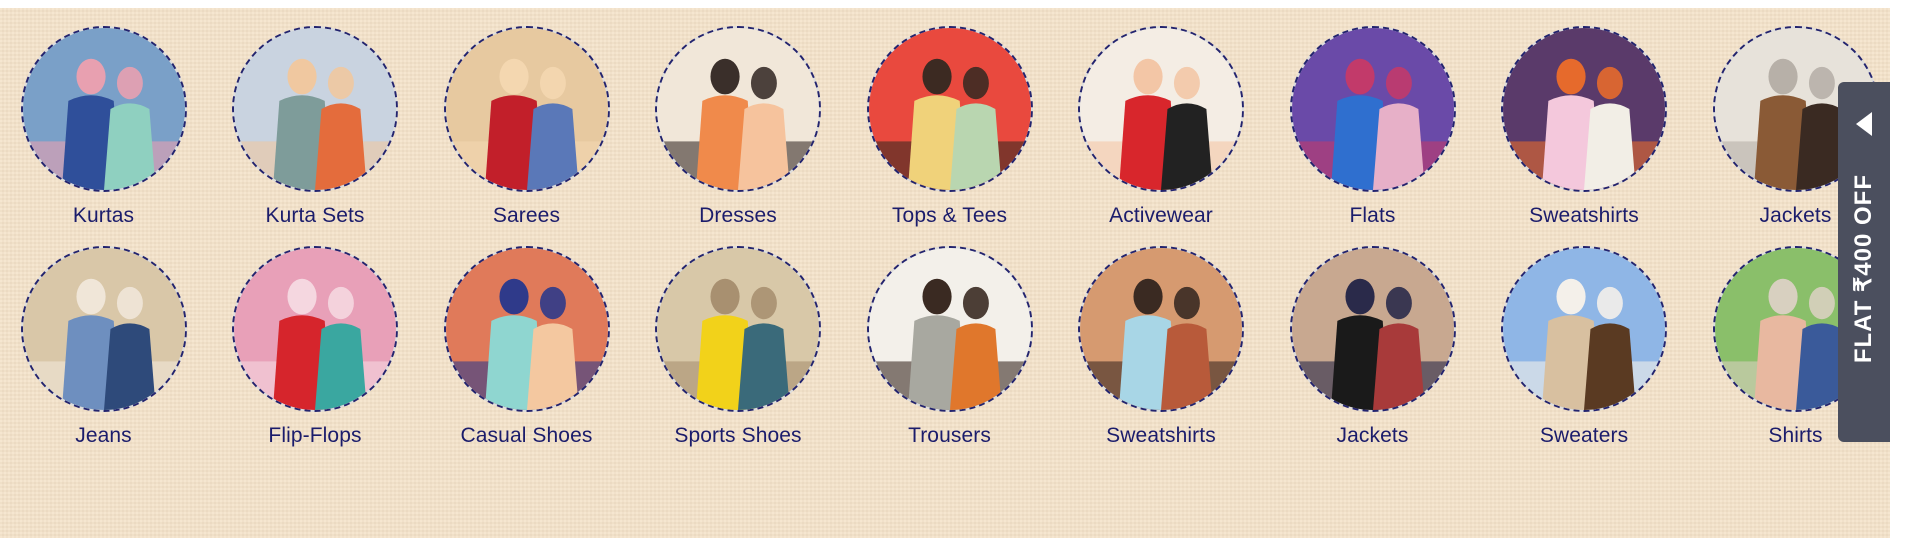  I want to click on sweaters-thumbnail, so click(1584, 329).